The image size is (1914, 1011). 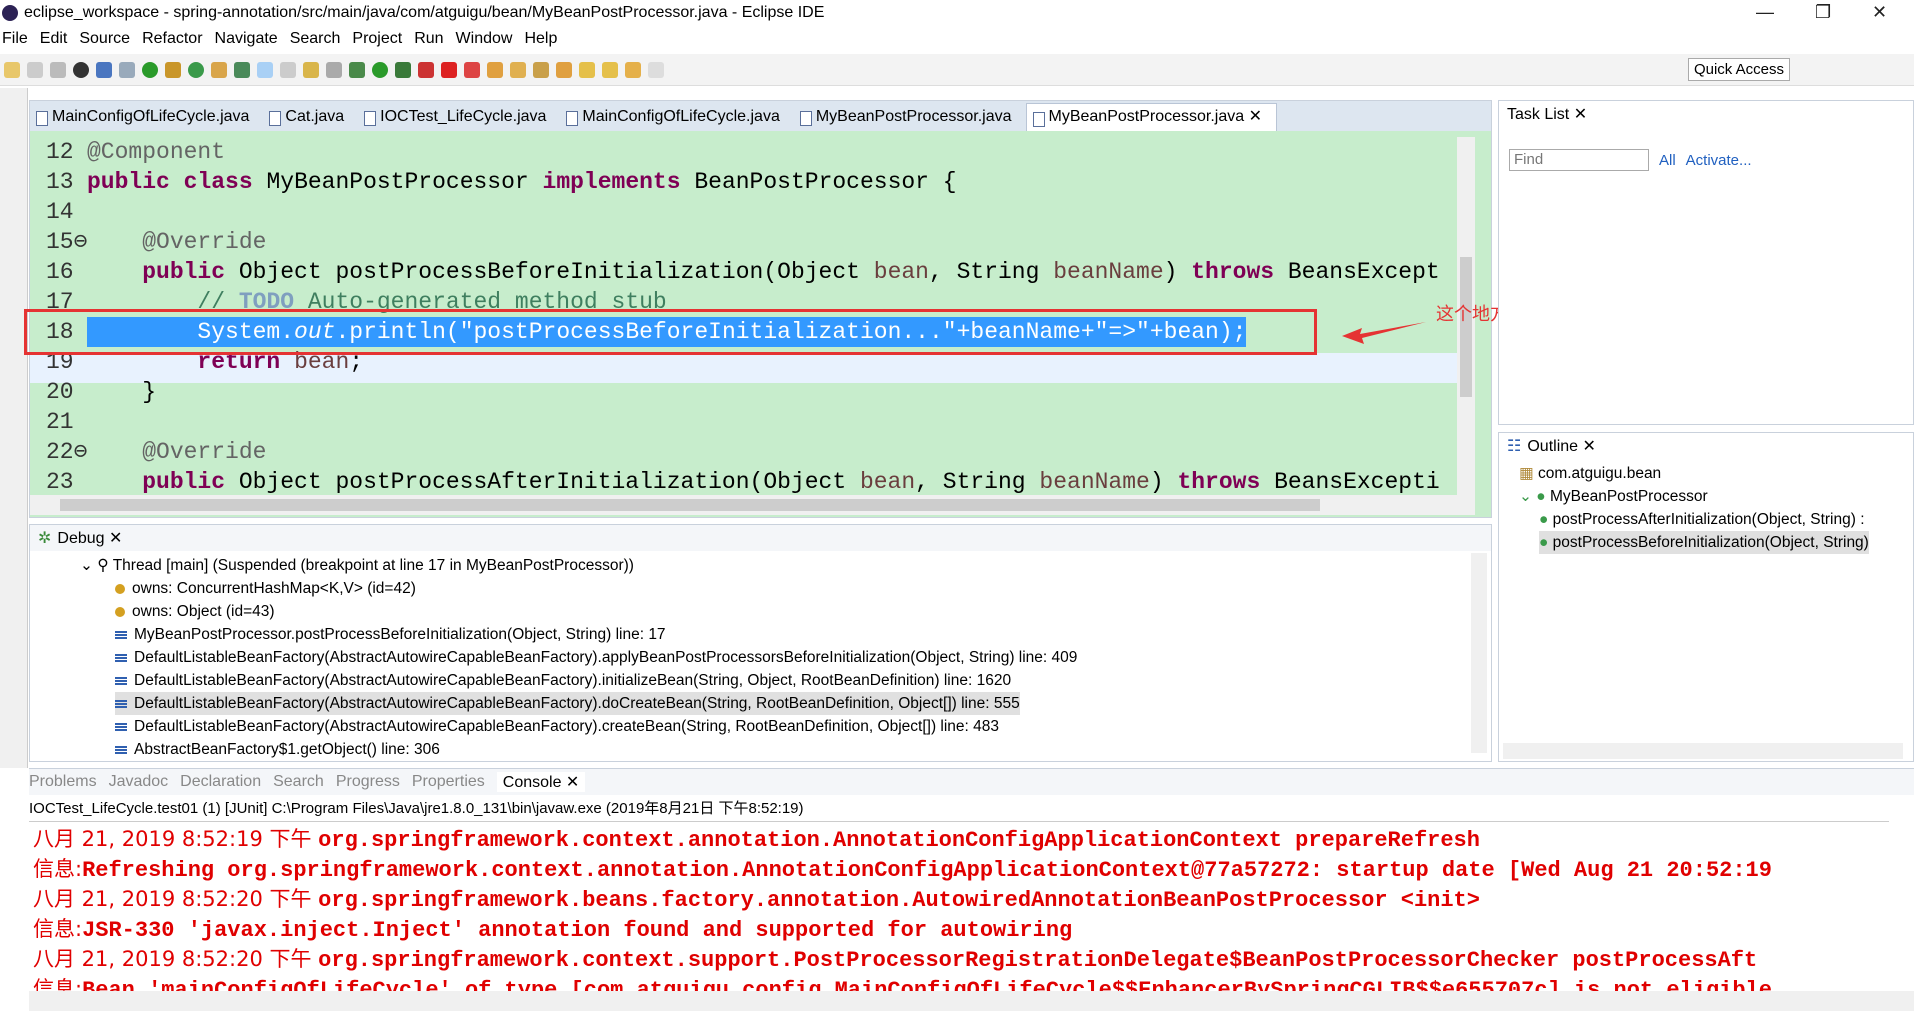 I want to click on whitespace-icon, so click(x=334, y=69).